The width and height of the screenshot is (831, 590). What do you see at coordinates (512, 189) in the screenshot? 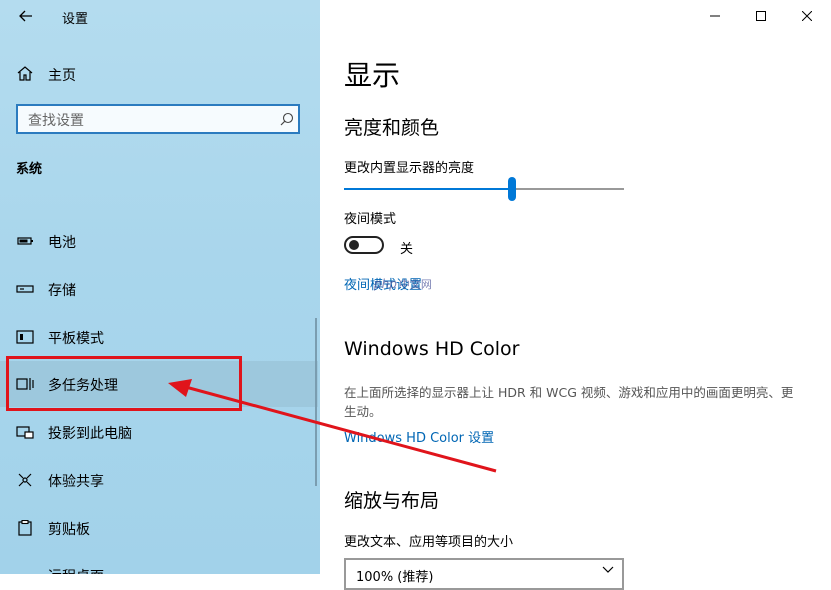
I see `brightness-slider-thumb` at bounding box center [512, 189].